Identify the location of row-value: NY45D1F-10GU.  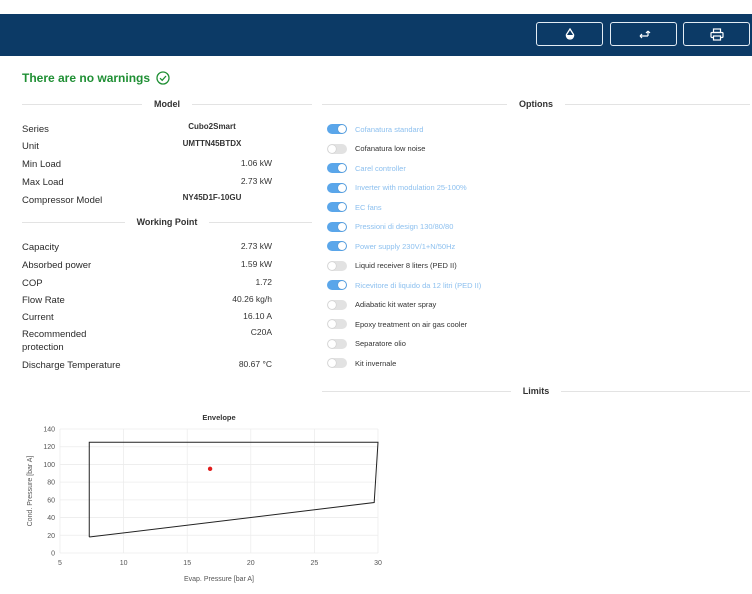
(212, 197).